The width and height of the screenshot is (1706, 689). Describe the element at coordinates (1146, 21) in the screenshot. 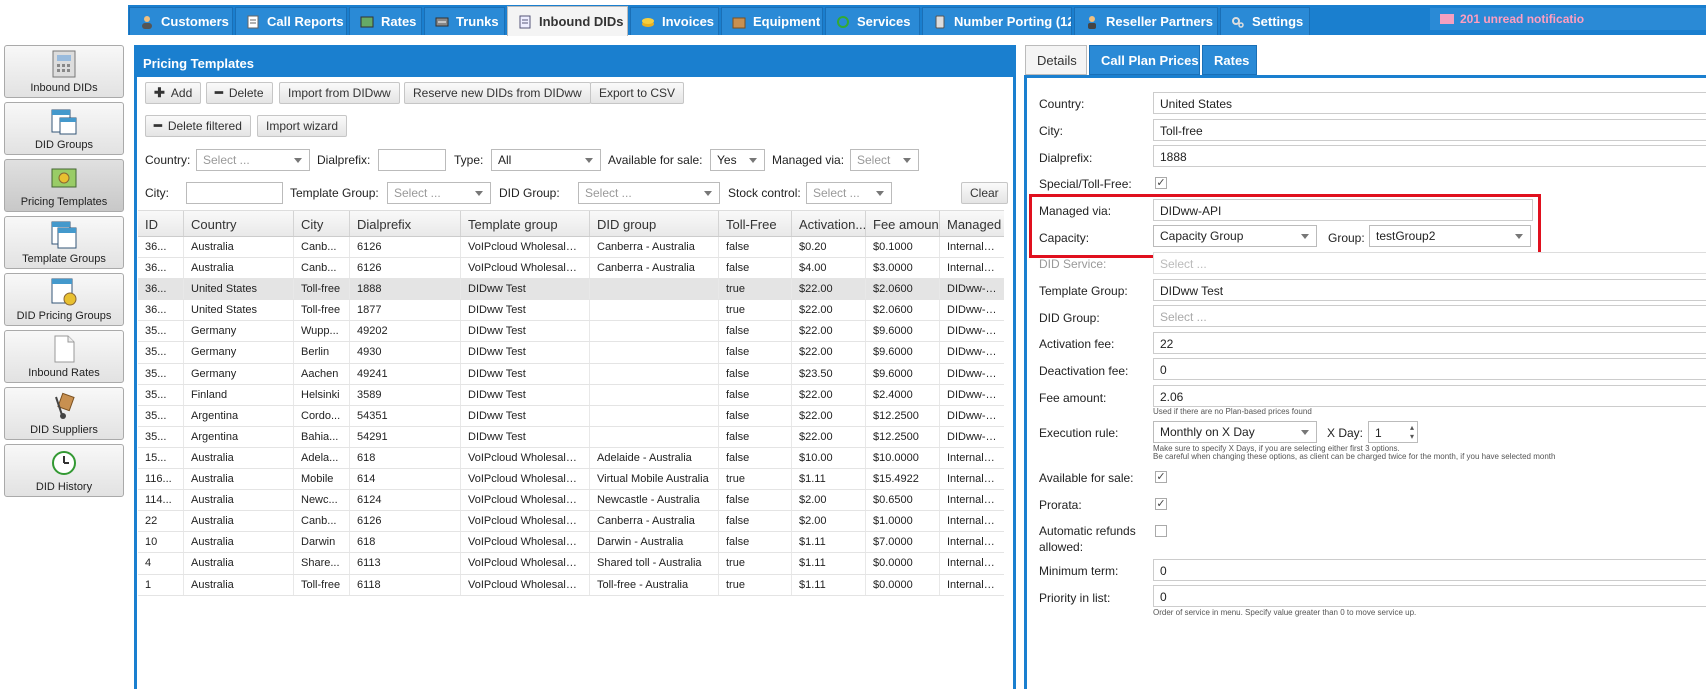

I see `tab-reseller-partners: Reseller Partners` at that location.